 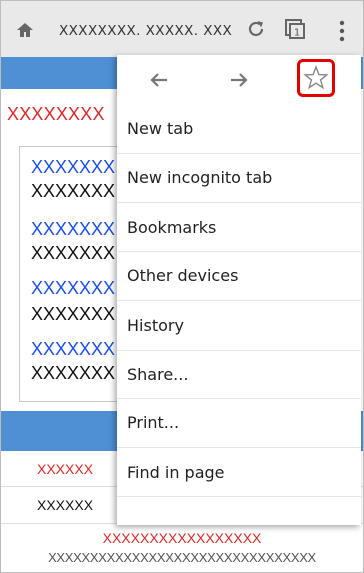 What do you see at coordinates (56, 114) in the screenshot?
I see `page-red-heading: XXXXXXXX` at bounding box center [56, 114].